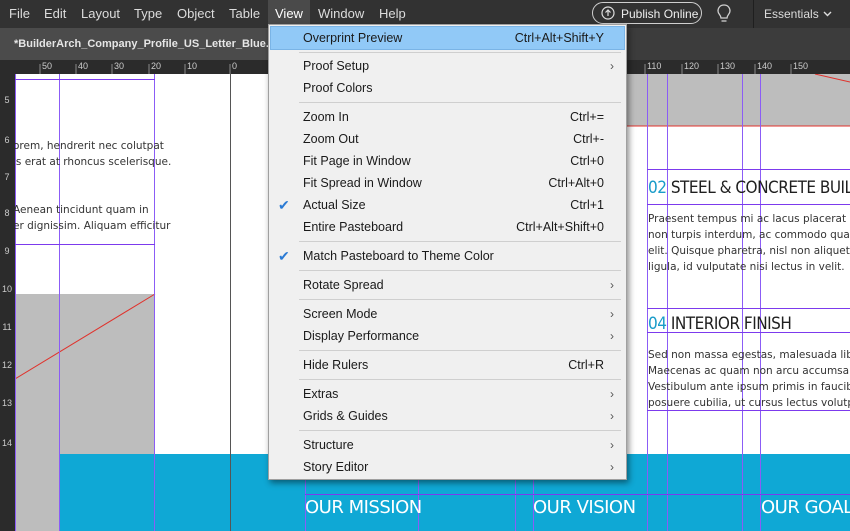 This screenshot has height=531, width=850. What do you see at coordinates (47, 66) in the screenshot?
I see `ruler-label: 50` at bounding box center [47, 66].